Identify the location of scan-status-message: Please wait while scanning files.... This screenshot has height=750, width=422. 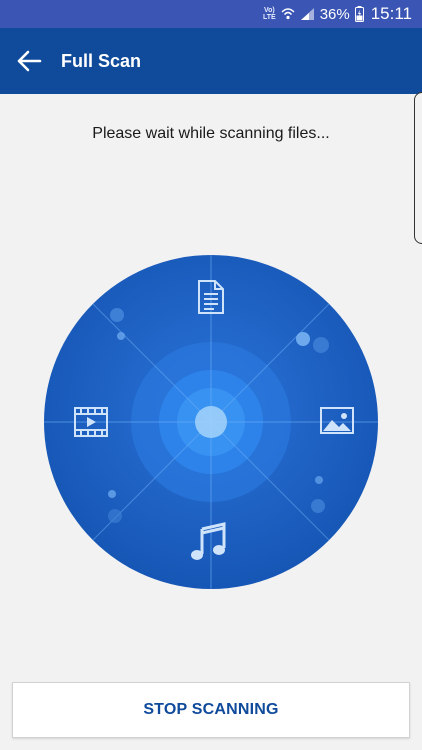
(211, 133).